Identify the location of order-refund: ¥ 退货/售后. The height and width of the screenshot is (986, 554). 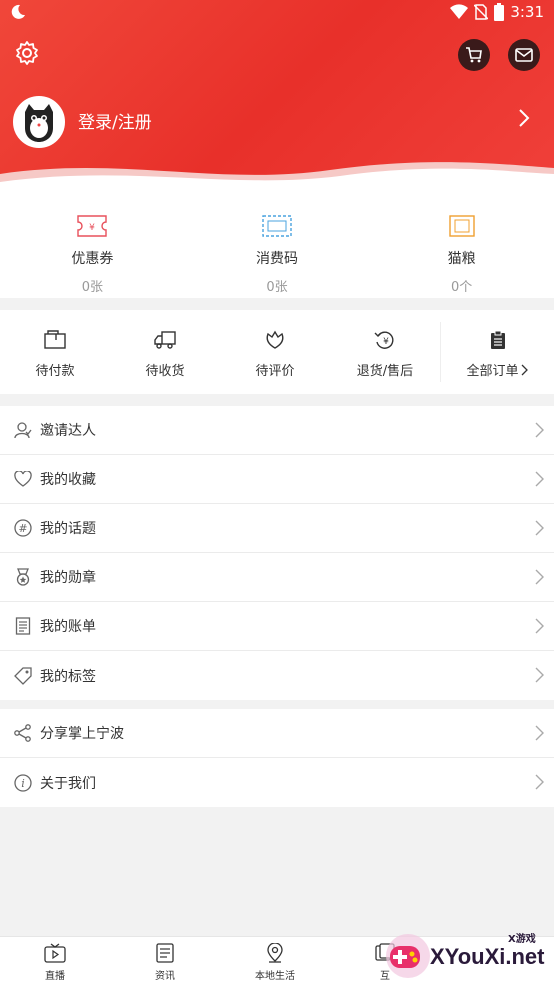
(385, 352).